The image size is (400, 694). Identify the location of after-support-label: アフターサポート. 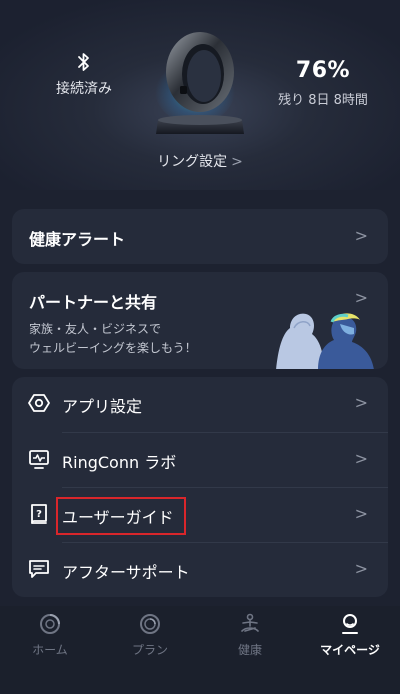
(126, 572).